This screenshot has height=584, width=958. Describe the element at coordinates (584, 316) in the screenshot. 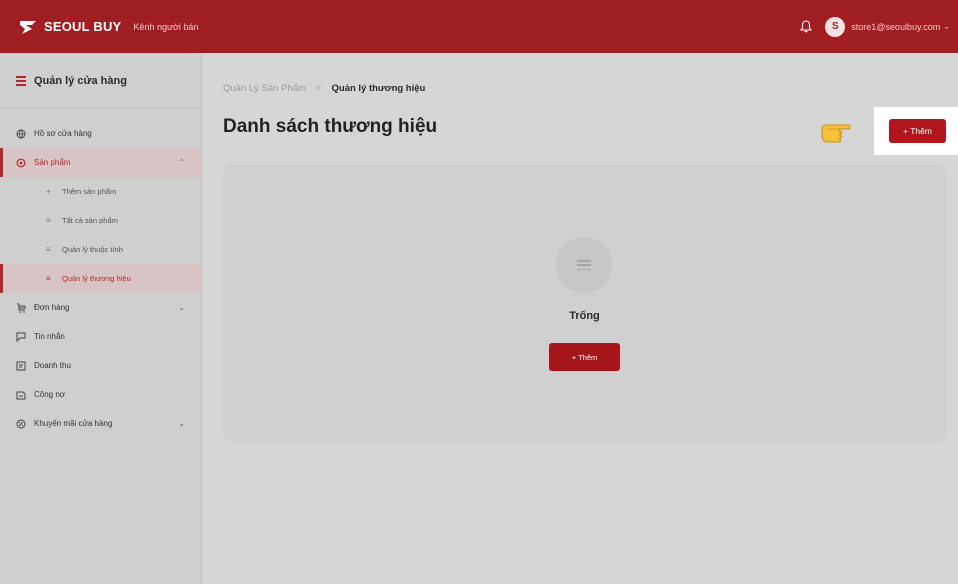

I see `empty-state-text: Trống` at that location.